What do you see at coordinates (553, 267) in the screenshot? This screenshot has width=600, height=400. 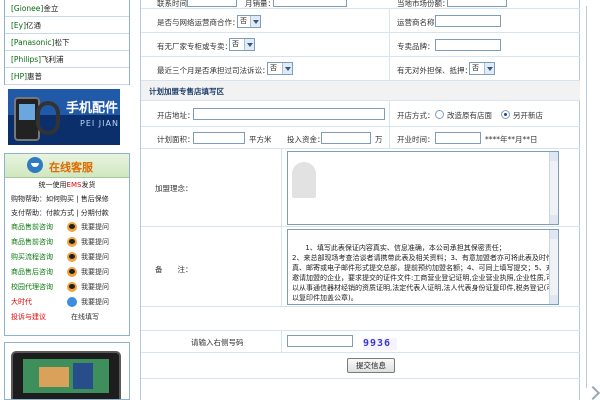 I see `remark-scrollbar` at bounding box center [553, 267].